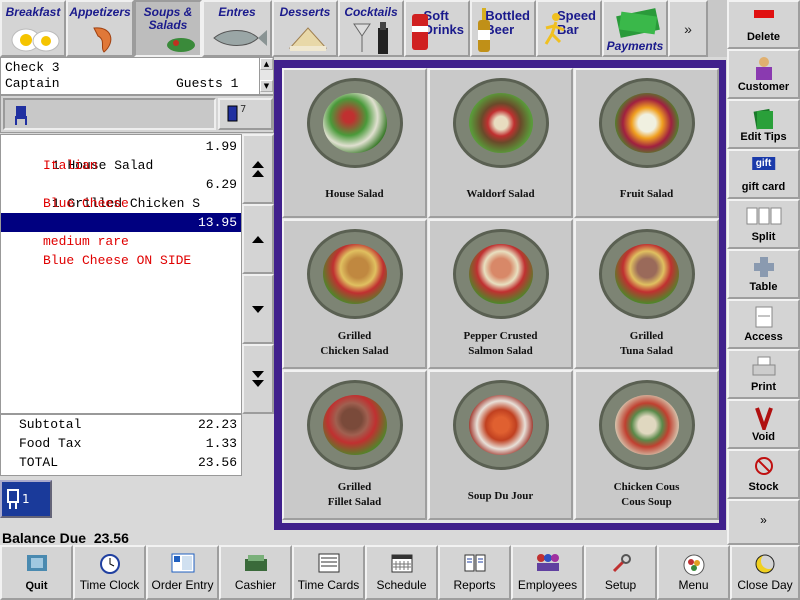 This screenshot has width=800, height=600. What do you see at coordinates (763, 418) in the screenshot?
I see `void-icon` at bounding box center [763, 418].